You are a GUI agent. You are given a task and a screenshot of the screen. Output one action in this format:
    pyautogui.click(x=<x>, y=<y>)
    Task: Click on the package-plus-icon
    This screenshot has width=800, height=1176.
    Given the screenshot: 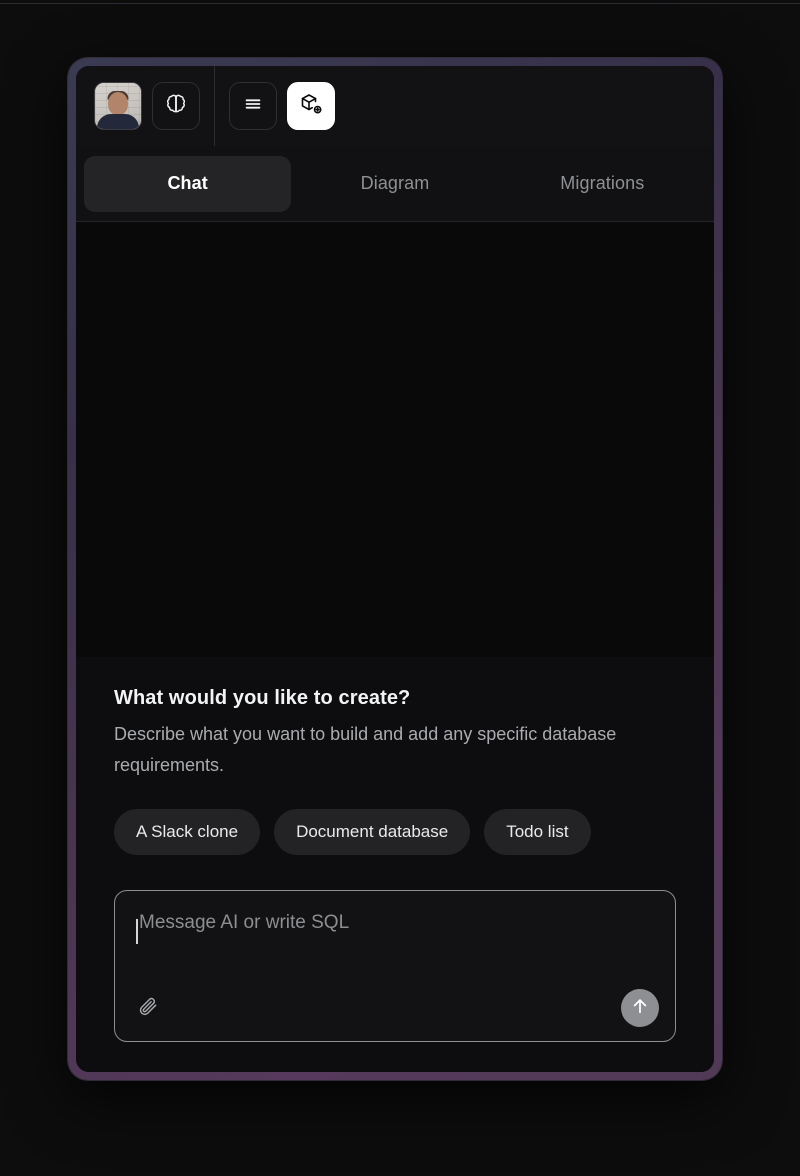 What is the action you would take?
    pyautogui.click(x=311, y=106)
    